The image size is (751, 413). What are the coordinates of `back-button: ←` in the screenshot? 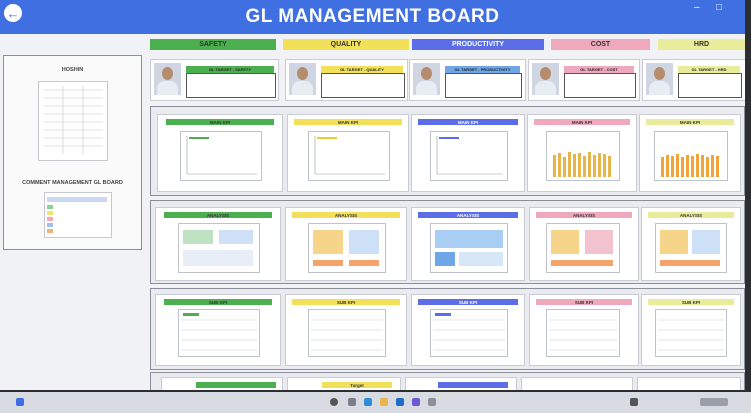 It's located at (13, 13).